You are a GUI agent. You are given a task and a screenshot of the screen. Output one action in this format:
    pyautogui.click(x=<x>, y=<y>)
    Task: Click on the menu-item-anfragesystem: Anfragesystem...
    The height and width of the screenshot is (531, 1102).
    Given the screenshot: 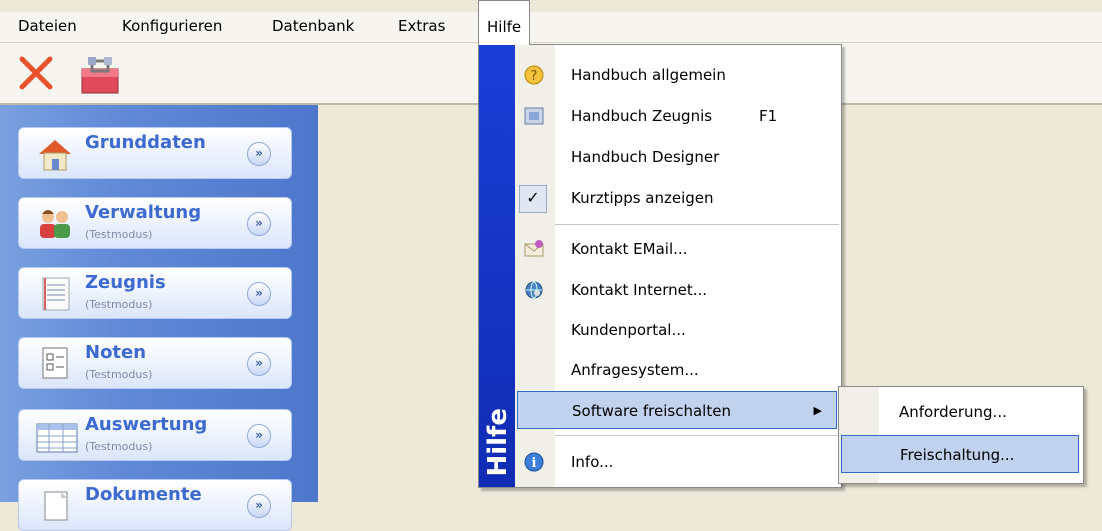 What is the action you would take?
    pyautogui.click(x=677, y=370)
    